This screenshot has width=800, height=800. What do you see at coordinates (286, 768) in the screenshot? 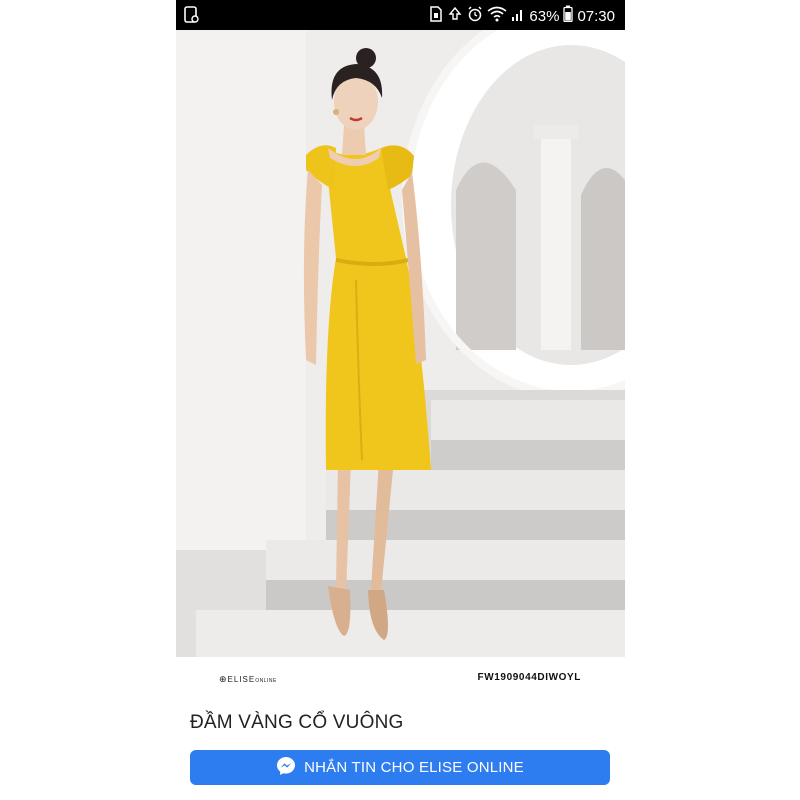
I see `messenger-icon` at bounding box center [286, 768].